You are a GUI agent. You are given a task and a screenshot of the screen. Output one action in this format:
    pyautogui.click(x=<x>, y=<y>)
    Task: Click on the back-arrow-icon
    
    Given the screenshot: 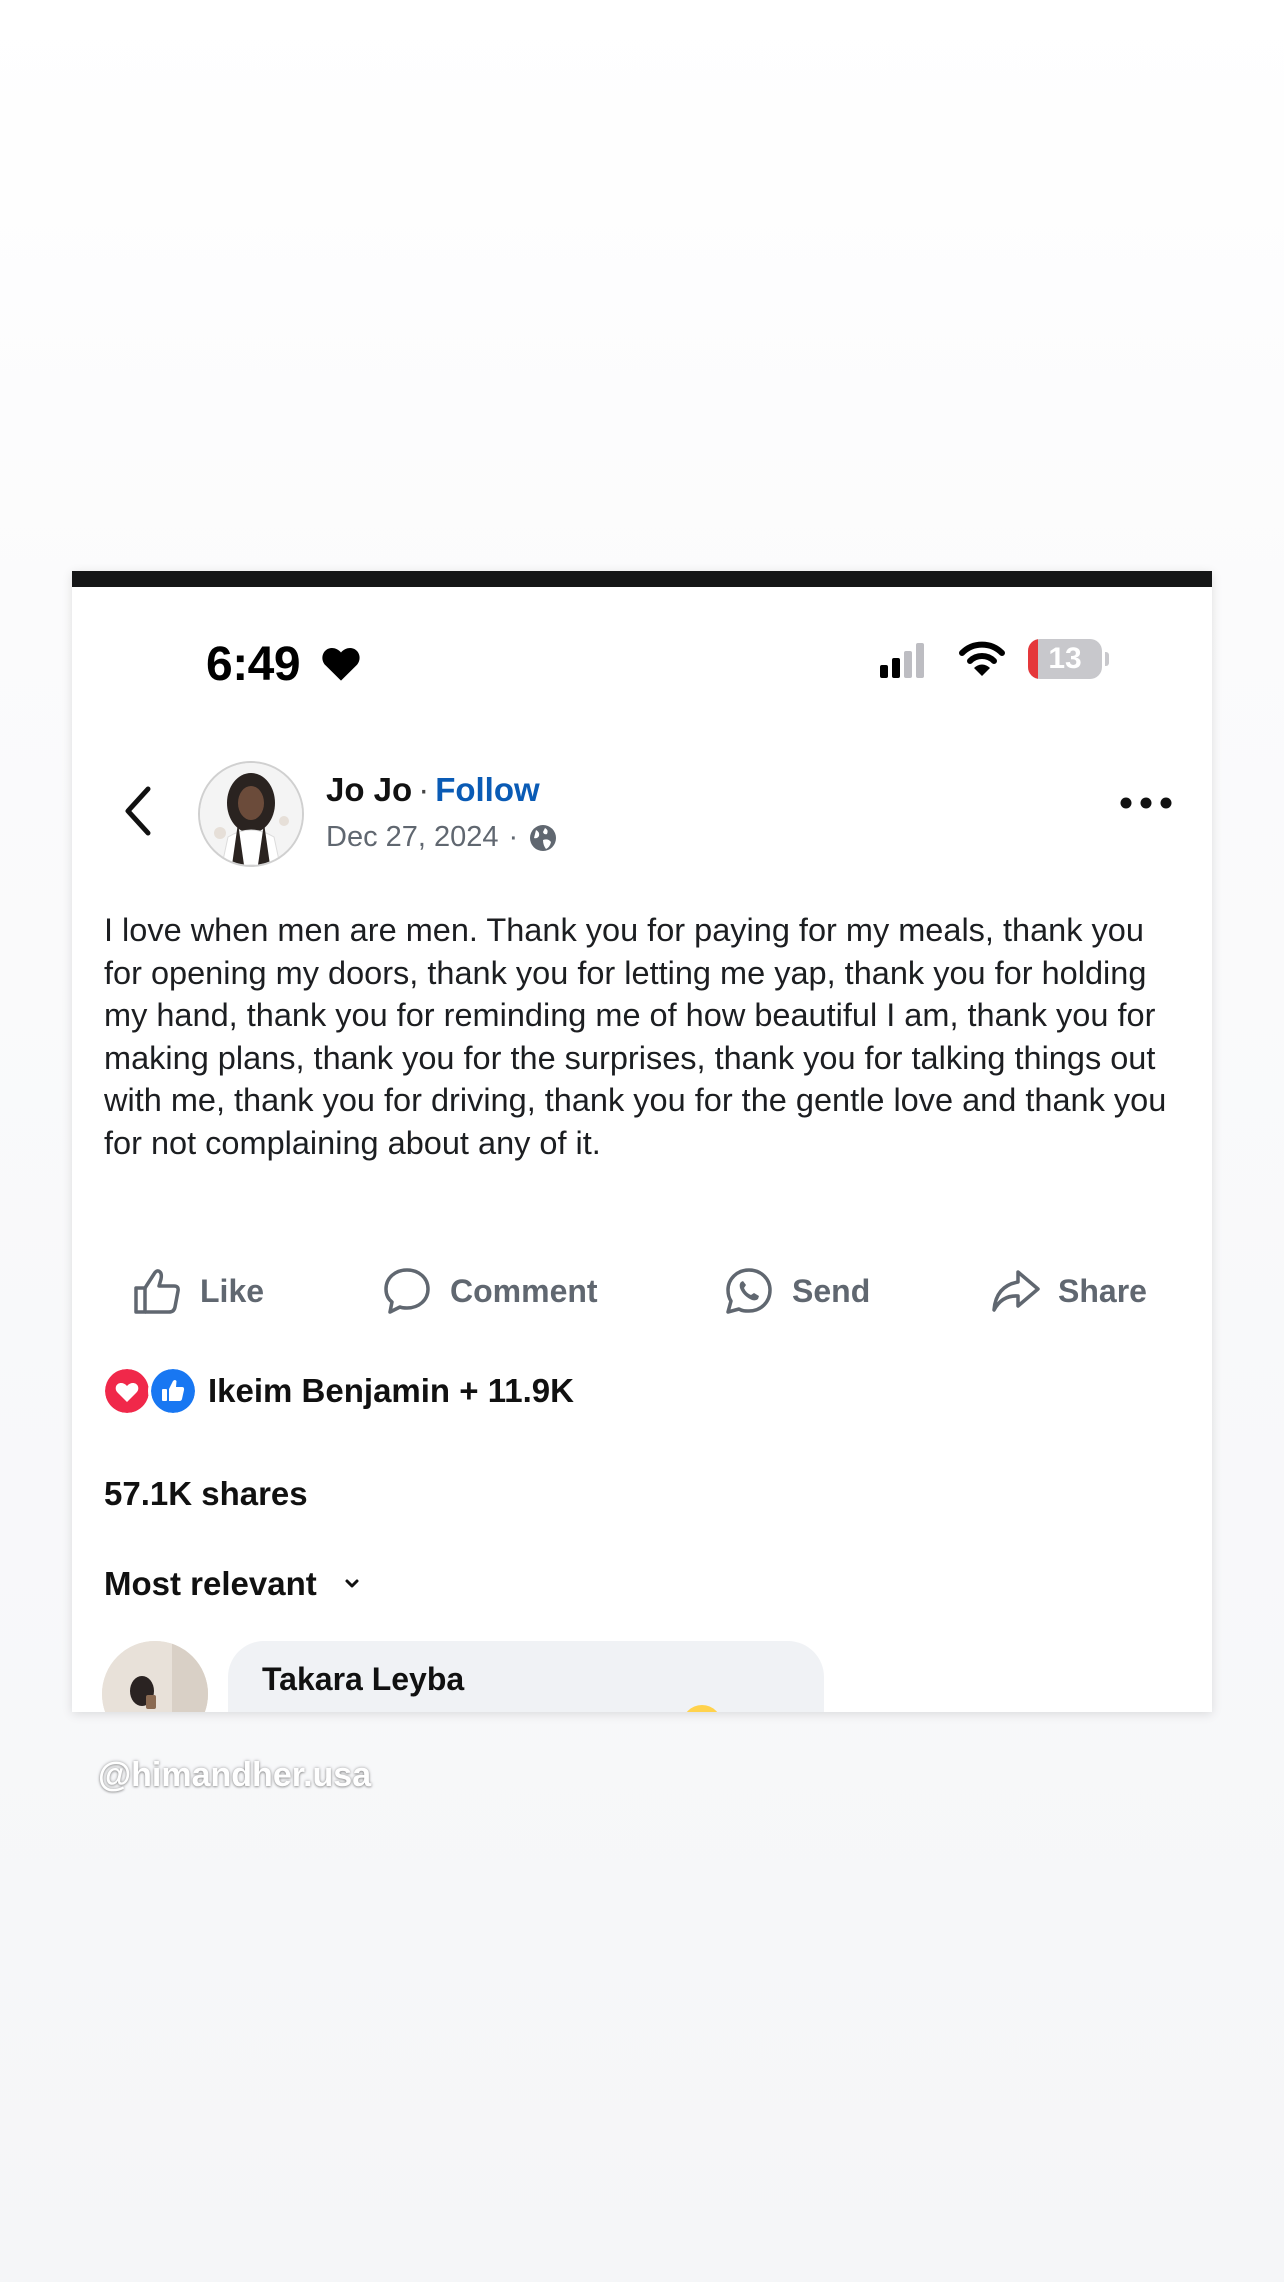 What is the action you would take?
    pyautogui.click(x=138, y=811)
    